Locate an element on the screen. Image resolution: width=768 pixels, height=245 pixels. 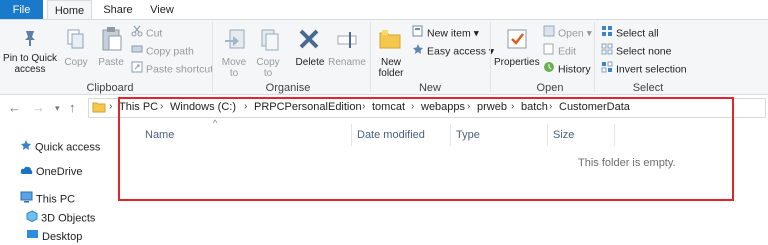
new-item-button: New item ▾ is located at coordinates (445, 33).